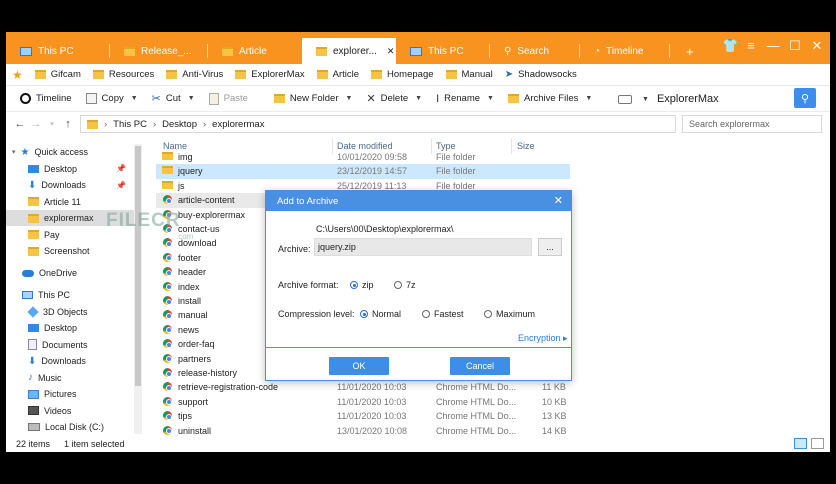 The image size is (836, 484). I want to click on copy-button: Copy ▼, so click(111, 98).